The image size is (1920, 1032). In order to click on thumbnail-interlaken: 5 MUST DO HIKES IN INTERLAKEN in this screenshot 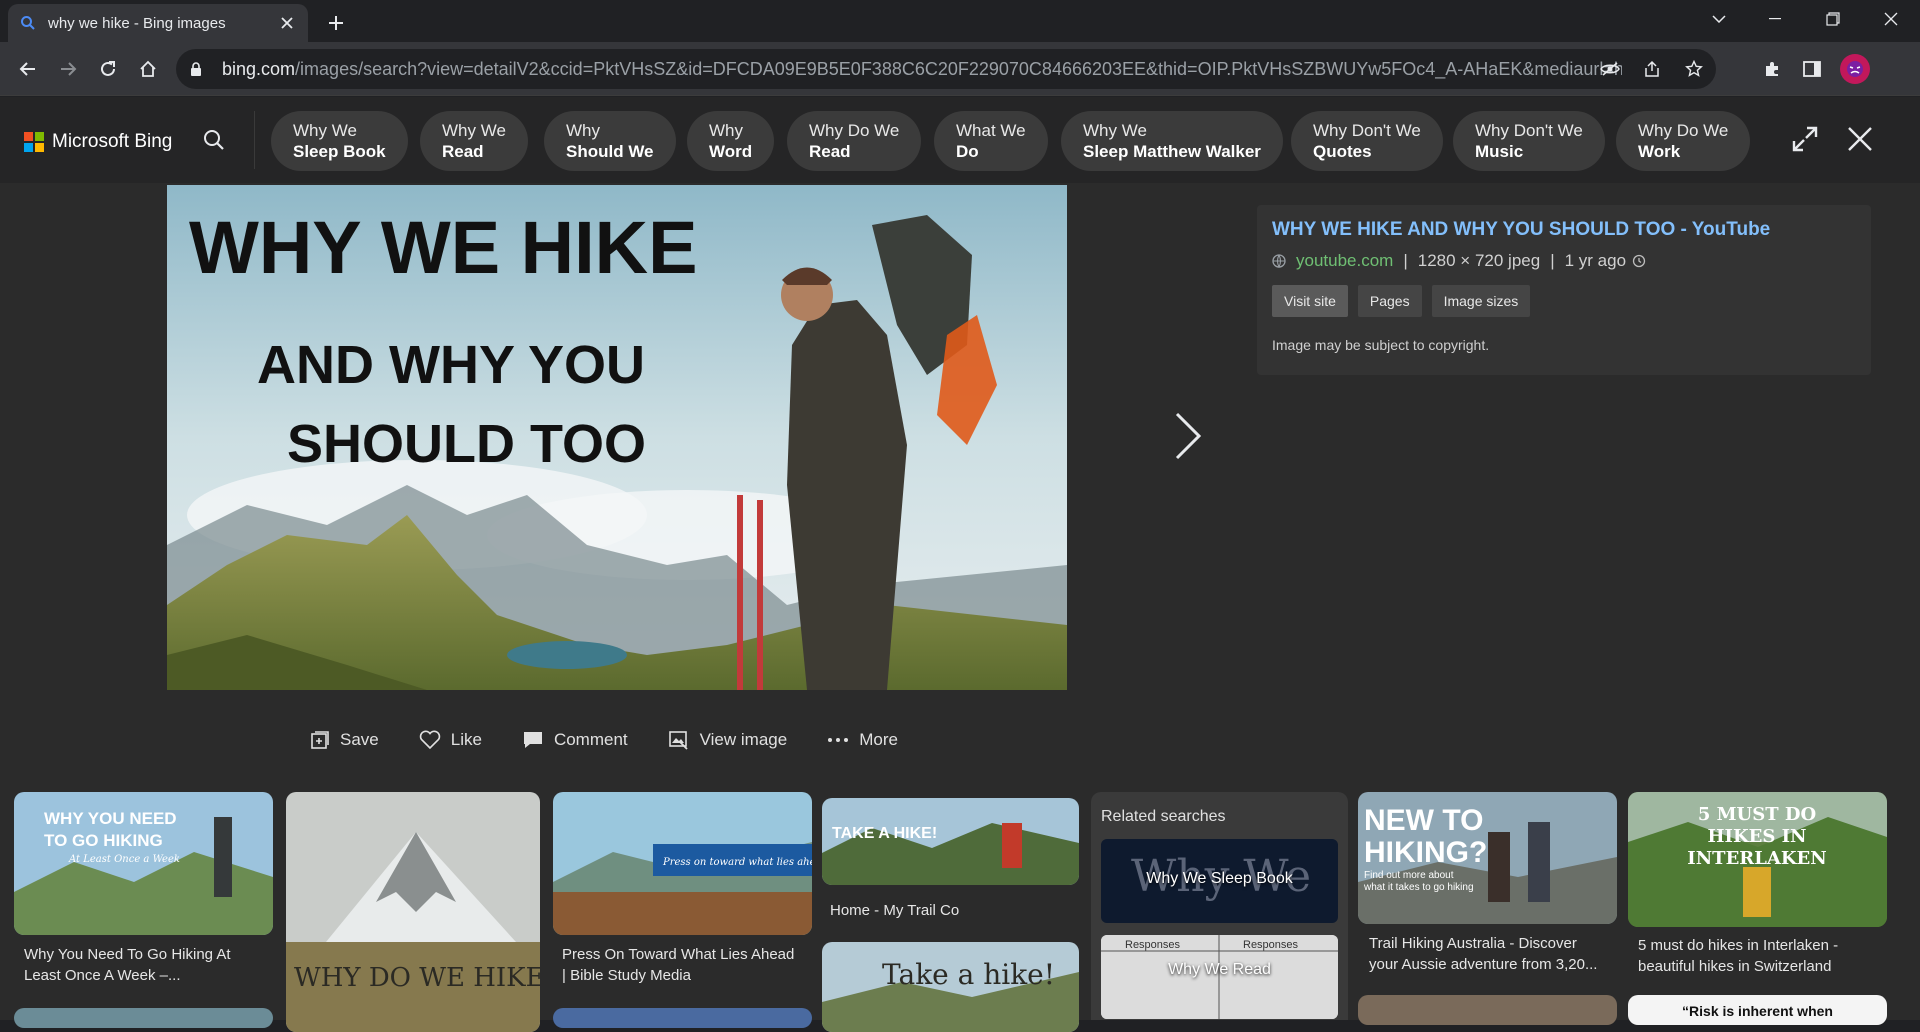, I will do `click(1757, 859)`.